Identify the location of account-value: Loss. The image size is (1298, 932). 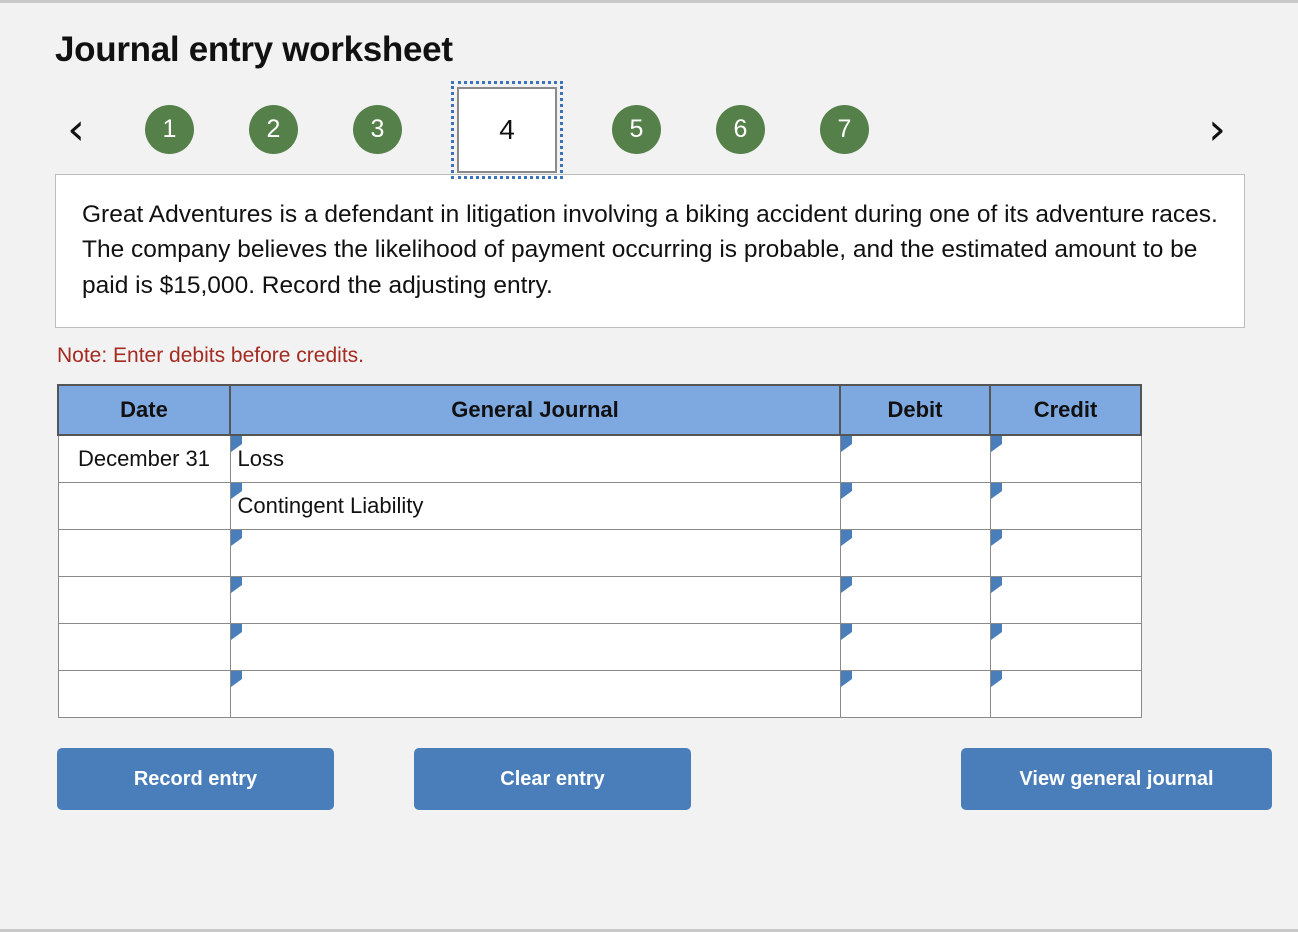
(260, 459).